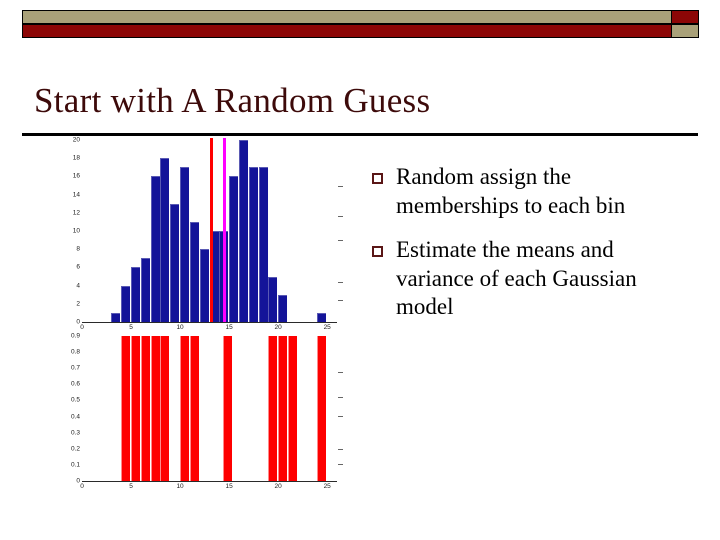 The image size is (720, 540). Describe the element at coordinates (62, 414) in the screenshot. I see `y-axis-membership: 0 0.1 0.2 0.3 0.4 0.5 0.6 0.7 0.8 0.9` at that location.